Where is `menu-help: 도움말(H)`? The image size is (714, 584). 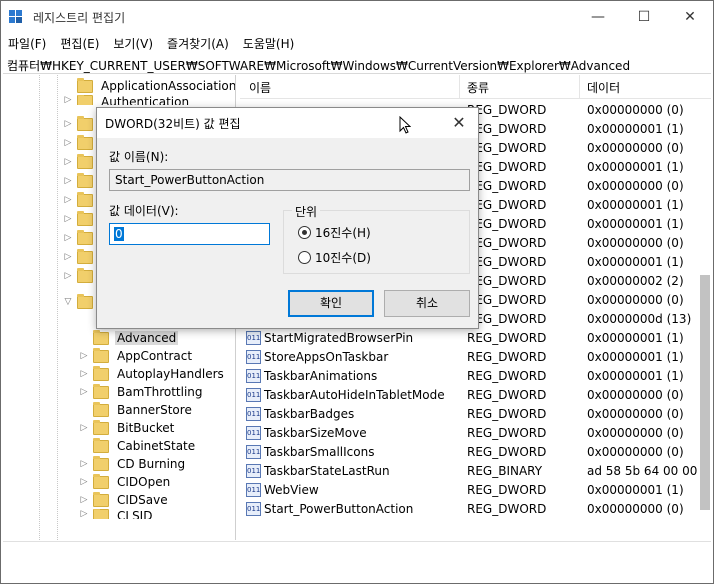 menu-help: 도움말(H) is located at coordinates (269, 43).